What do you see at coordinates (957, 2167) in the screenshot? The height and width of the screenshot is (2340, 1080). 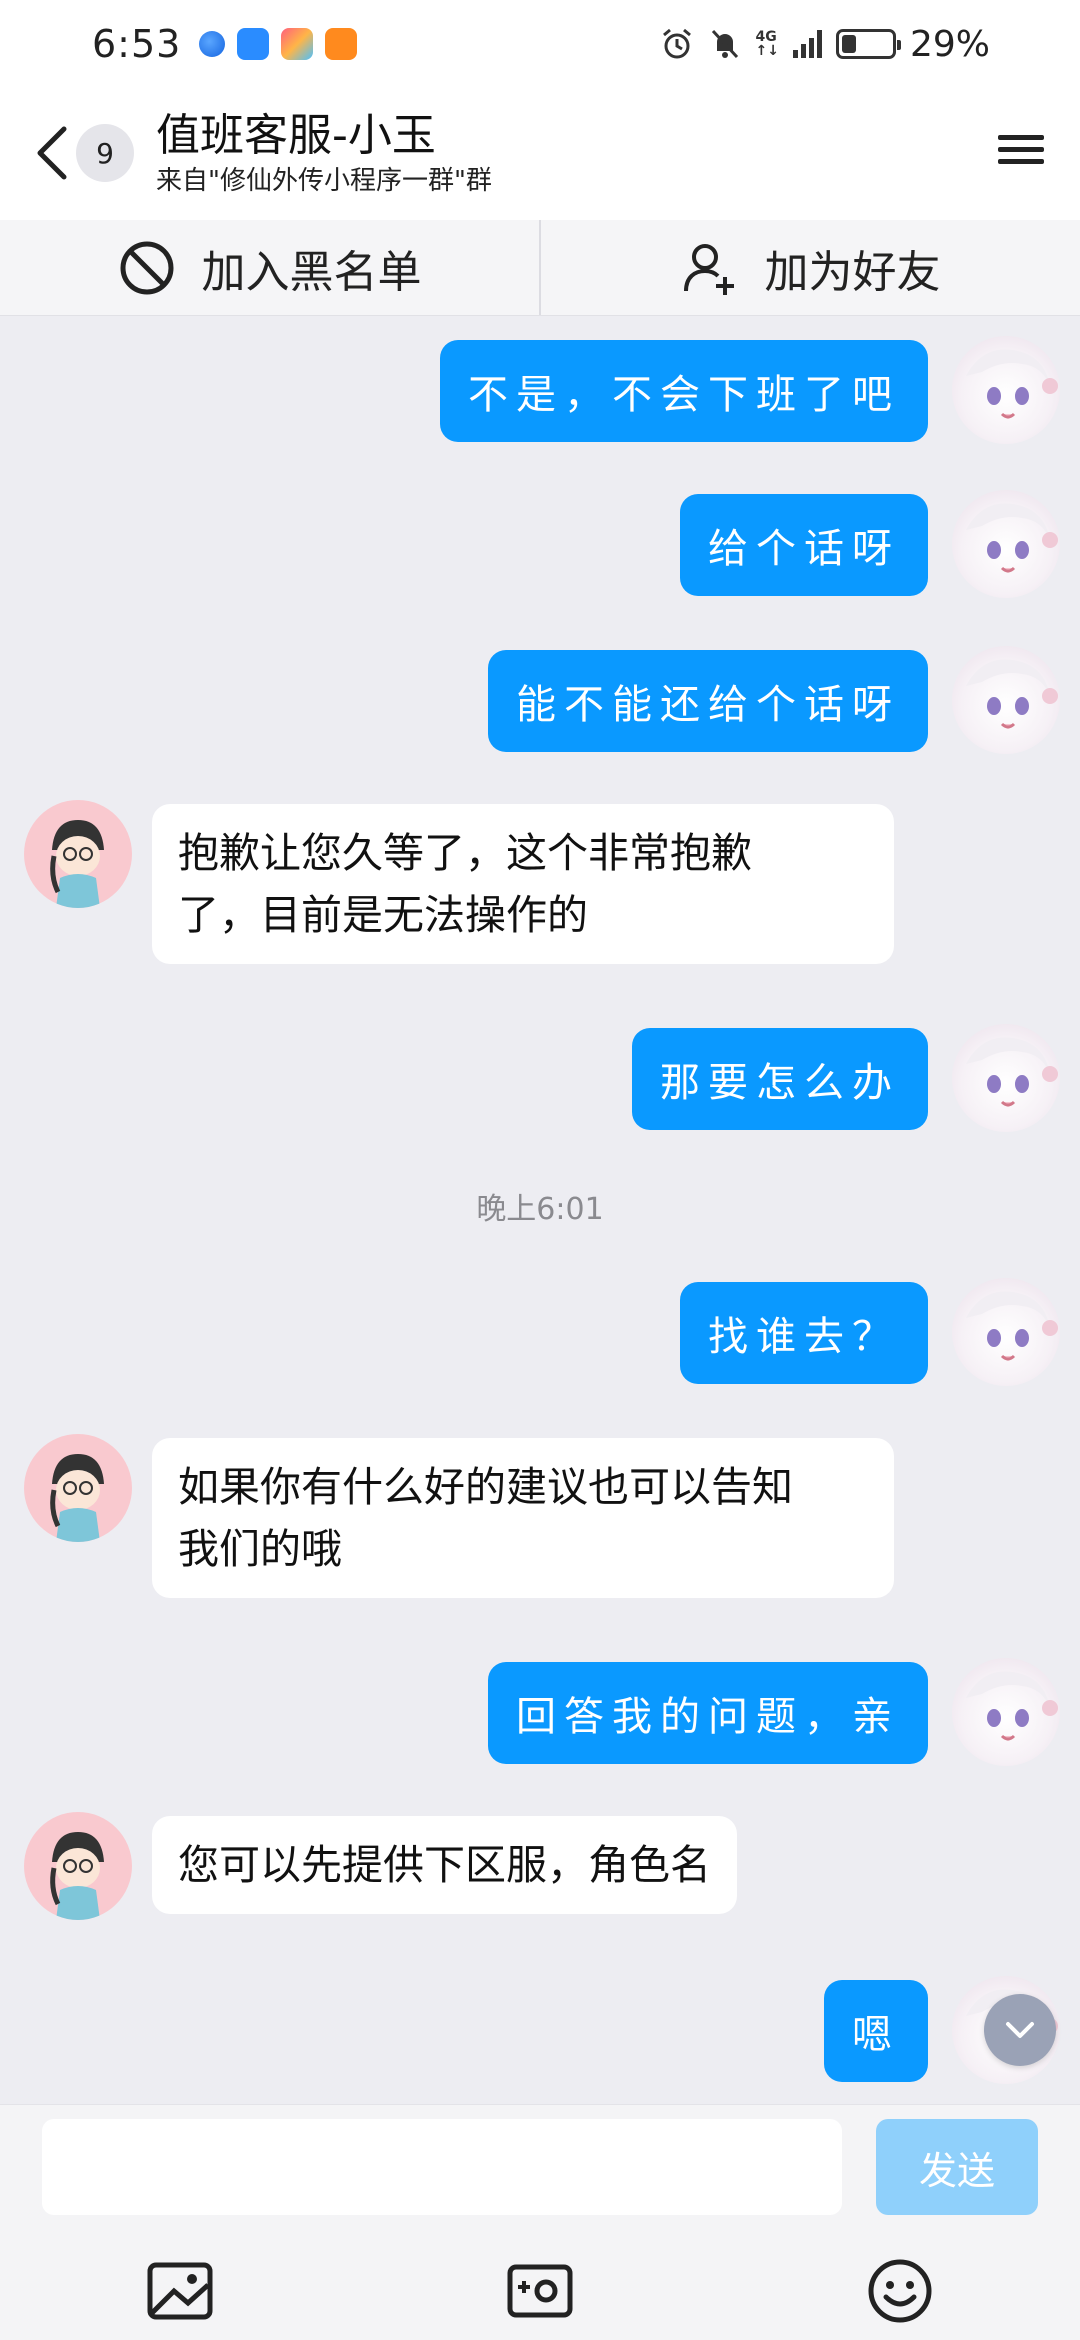 I see `send-button: 发送` at bounding box center [957, 2167].